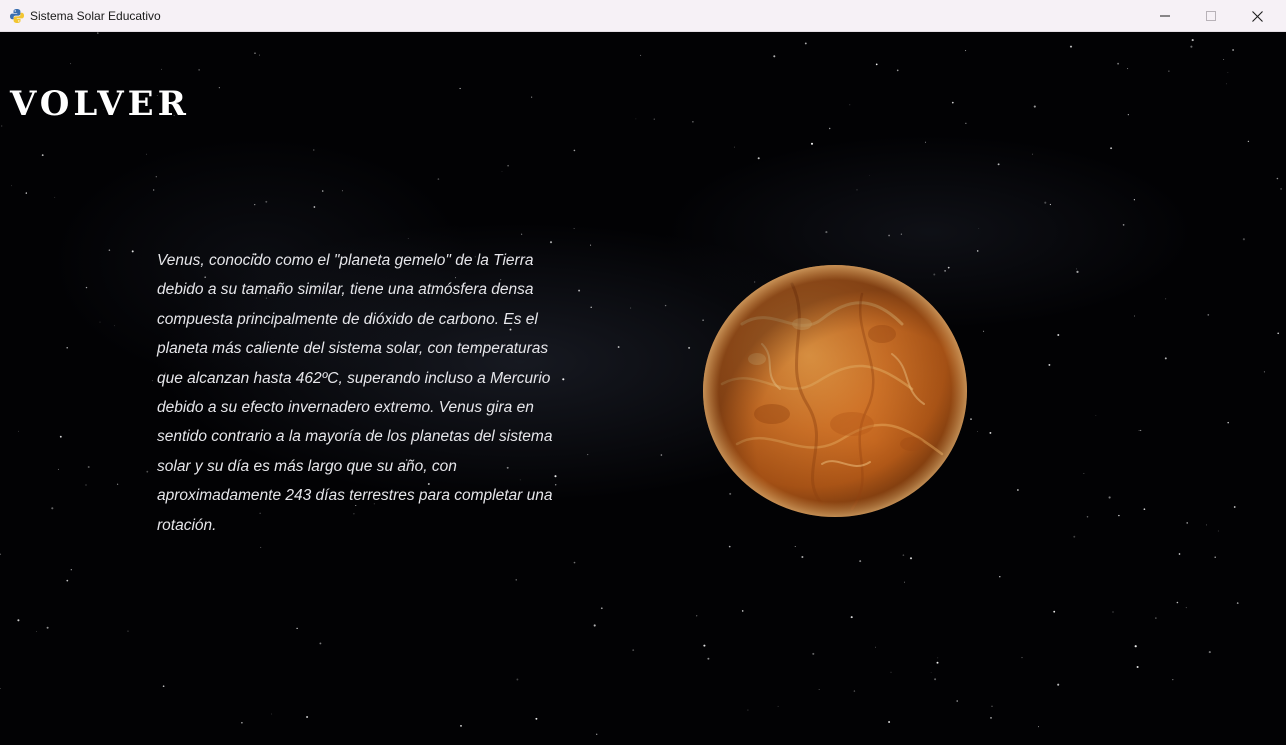  I want to click on minimize-button, so click(1165, 16).